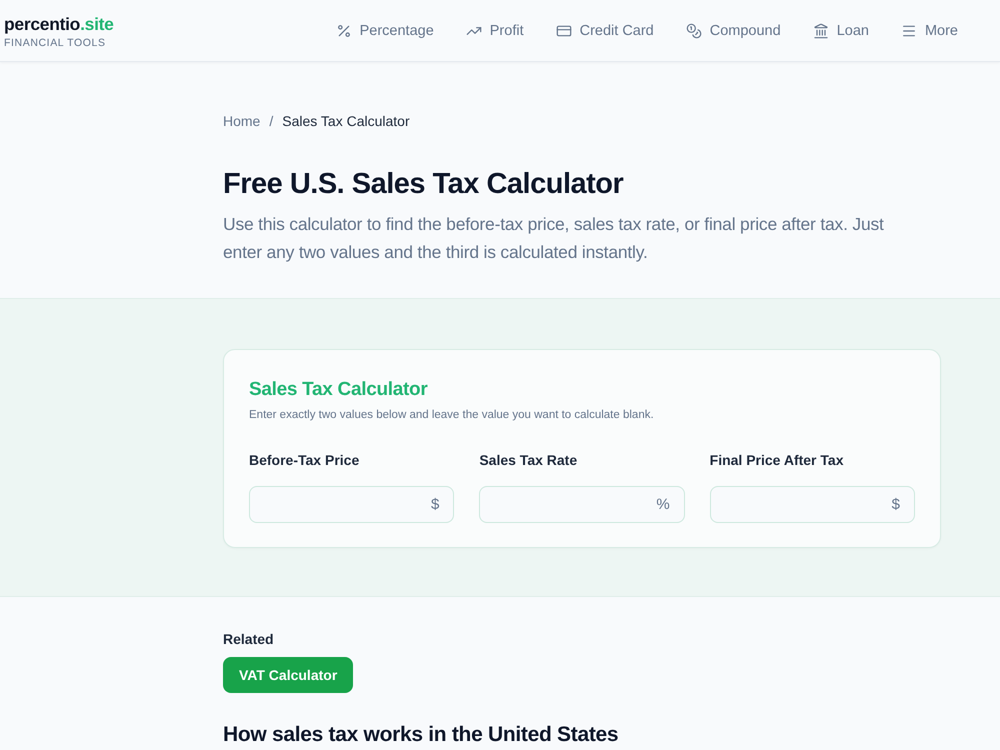 The image size is (1000, 750). I want to click on credit-card-icon, so click(564, 30).